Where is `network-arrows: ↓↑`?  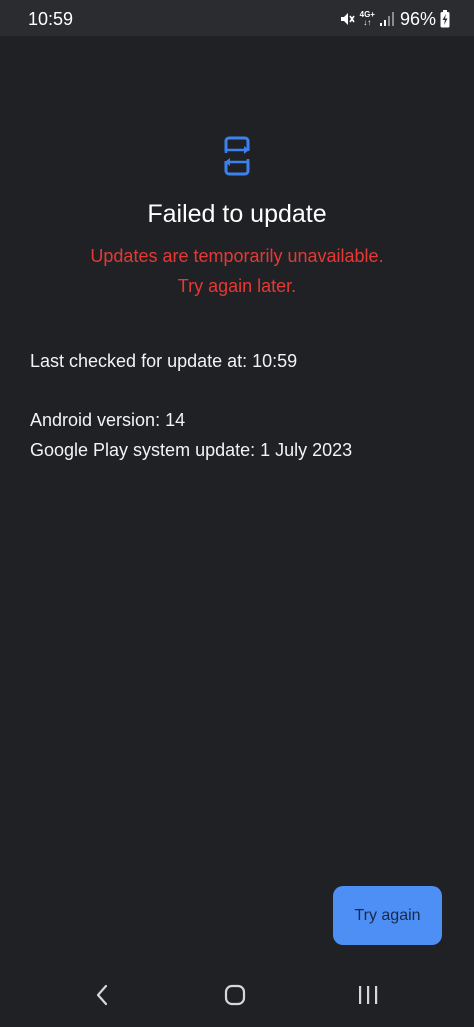 network-arrows: ↓↑ is located at coordinates (367, 22).